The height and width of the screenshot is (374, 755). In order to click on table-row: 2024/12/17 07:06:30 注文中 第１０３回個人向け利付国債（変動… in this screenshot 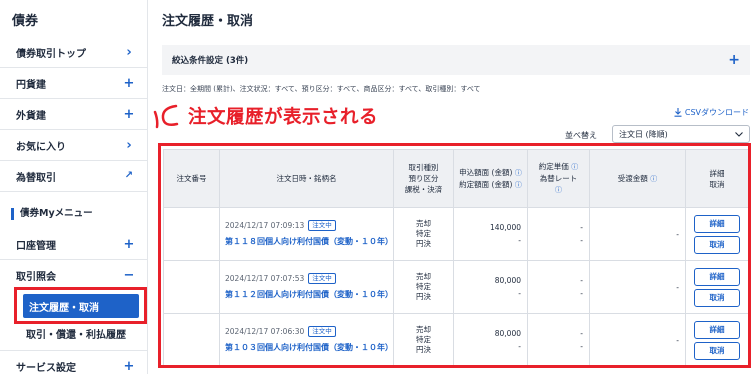, I will do `click(455, 339)`.